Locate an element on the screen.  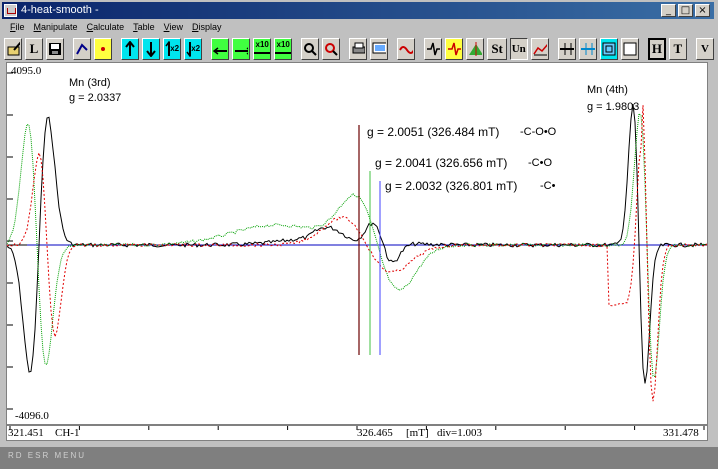
folder-pencil-icon is located at coordinates (13, 48).